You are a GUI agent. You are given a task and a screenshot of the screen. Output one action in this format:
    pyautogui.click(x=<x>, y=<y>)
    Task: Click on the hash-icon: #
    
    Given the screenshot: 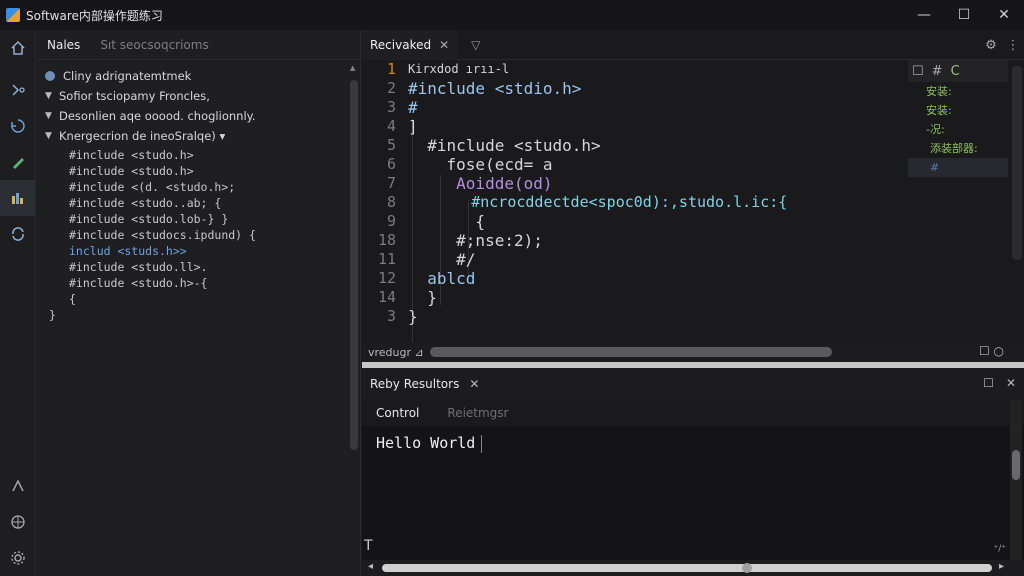 What is the action you would take?
    pyautogui.click(x=937, y=71)
    